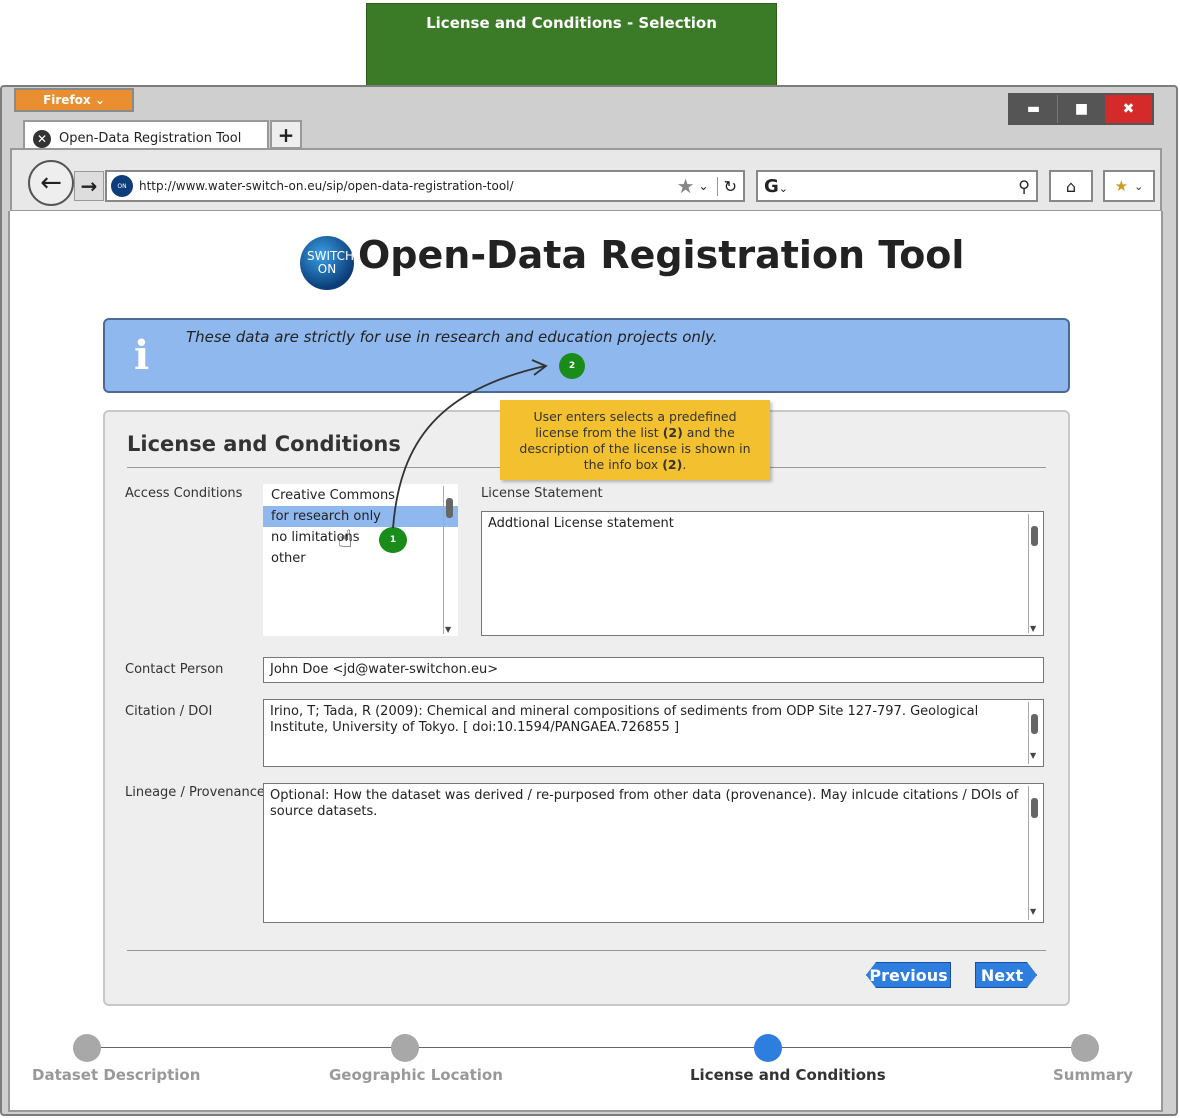  I want to click on step-label-geographic-location: Geographic Location, so click(416, 1075).